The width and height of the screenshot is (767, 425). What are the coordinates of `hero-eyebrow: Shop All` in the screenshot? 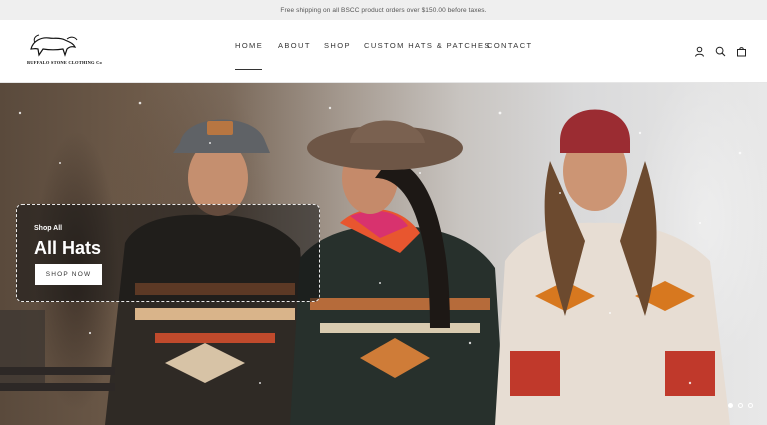 It's located at (48, 228).